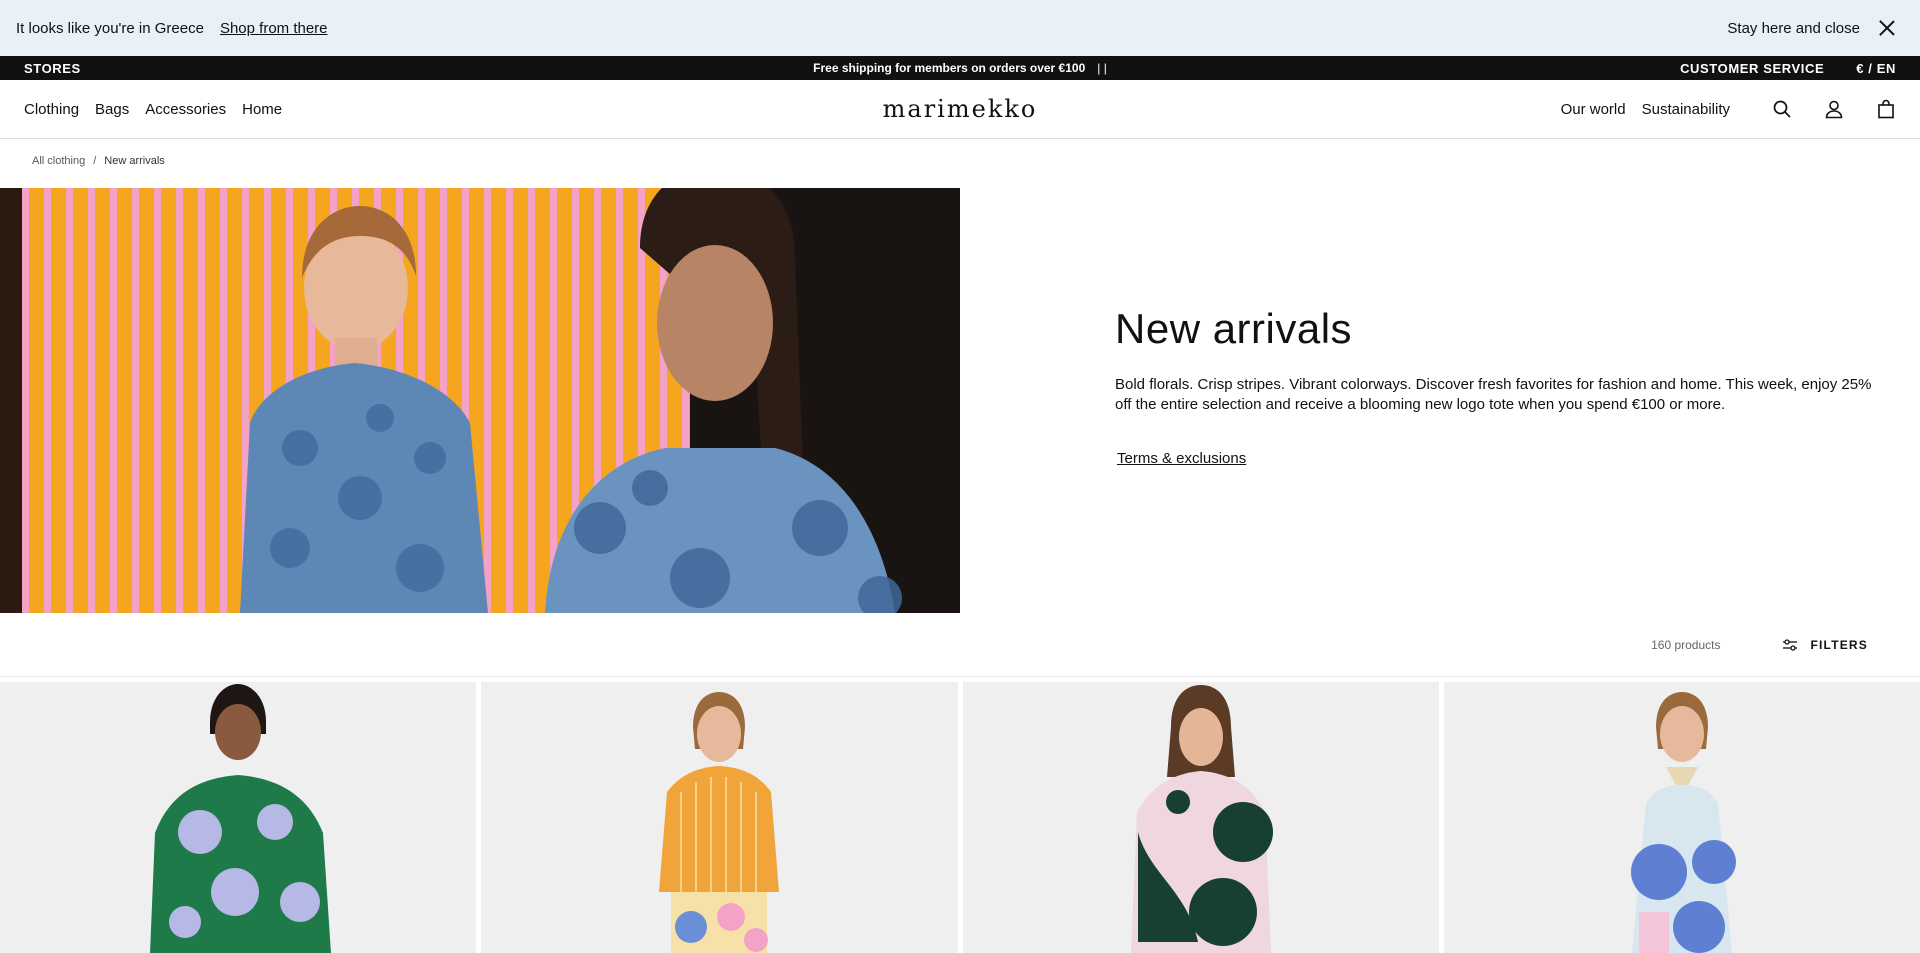 Image resolution: width=1920 pixels, height=953 pixels. Describe the element at coordinates (1887, 28) in the screenshot. I see `close-icon` at that location.